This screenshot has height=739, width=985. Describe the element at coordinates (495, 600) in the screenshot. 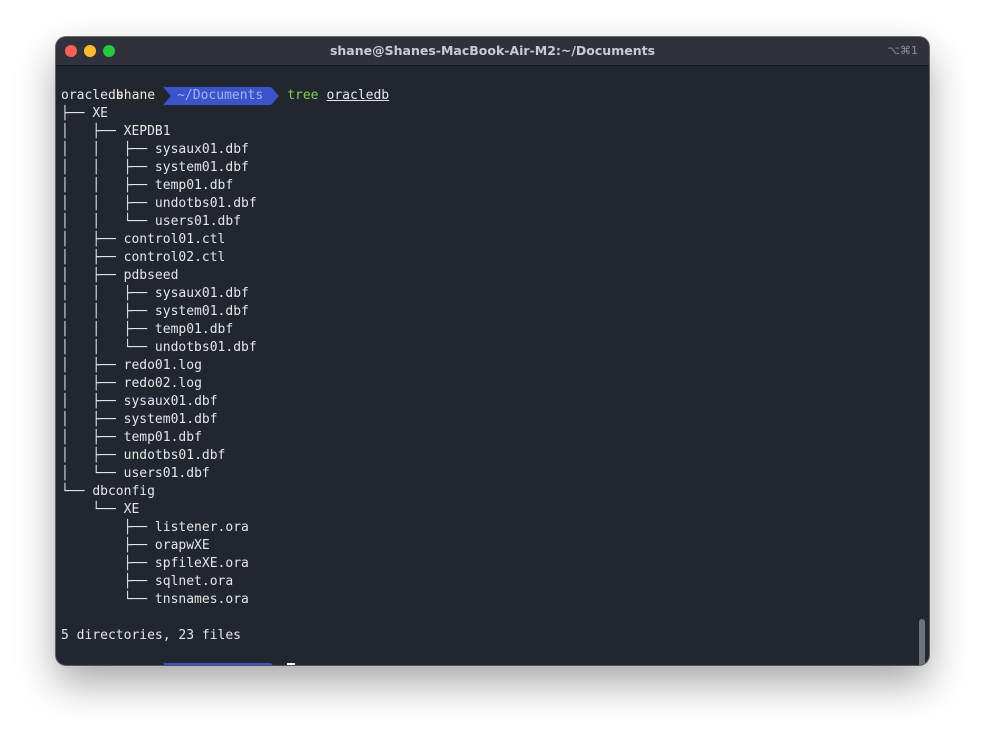

I see `tree-entry: └── tnsnames.ora` at that location.